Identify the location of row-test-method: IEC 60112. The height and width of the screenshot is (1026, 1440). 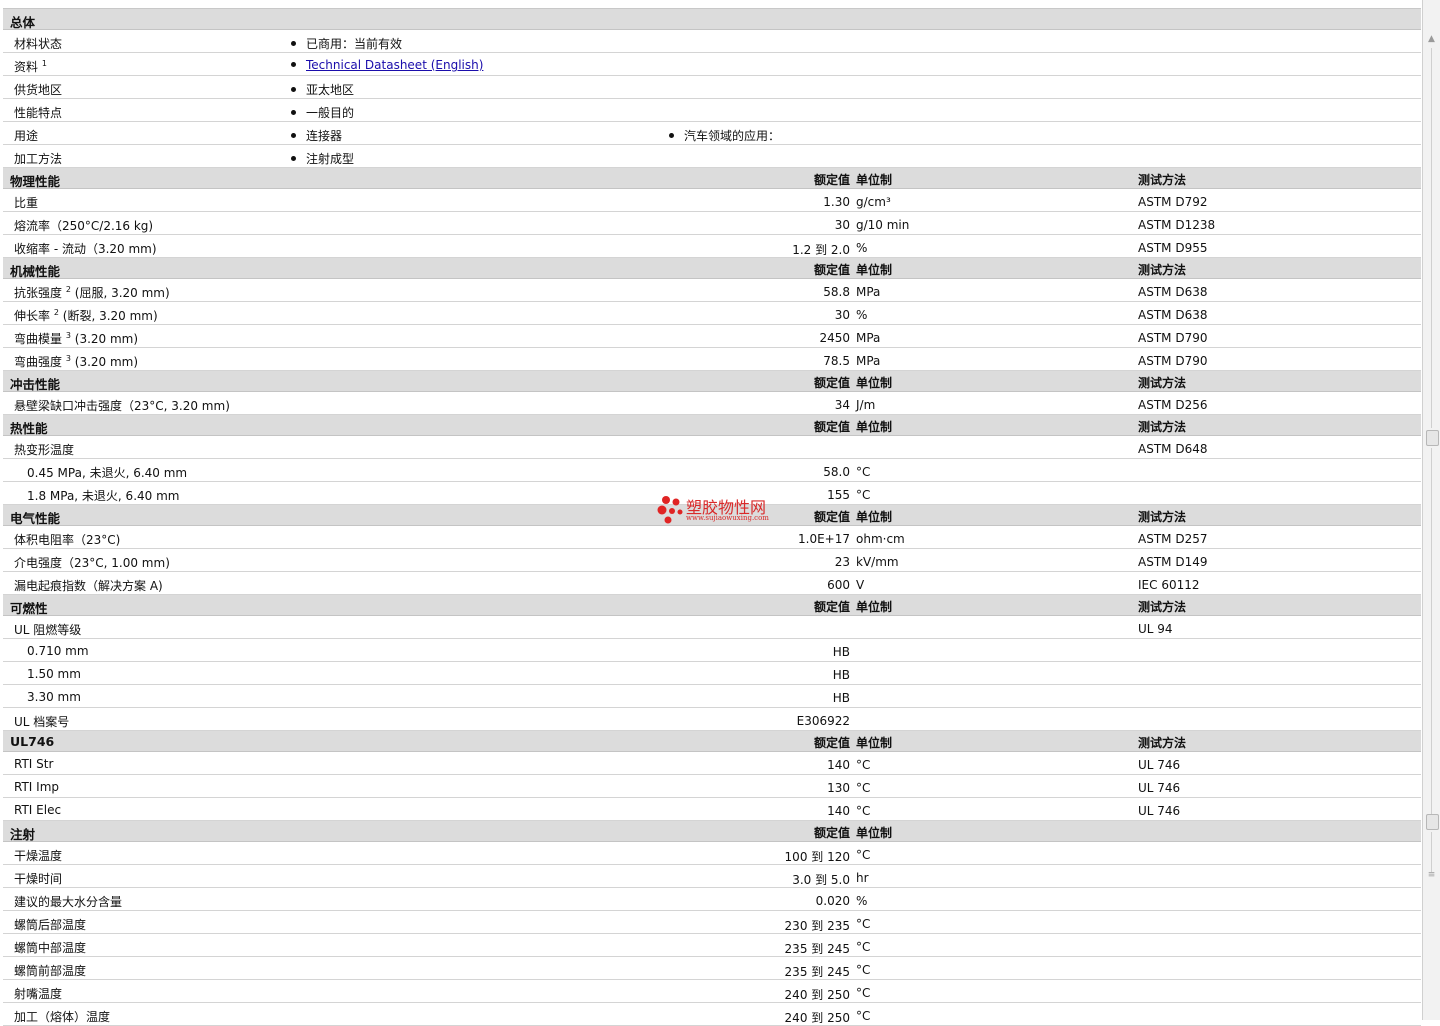
(1169, 585).